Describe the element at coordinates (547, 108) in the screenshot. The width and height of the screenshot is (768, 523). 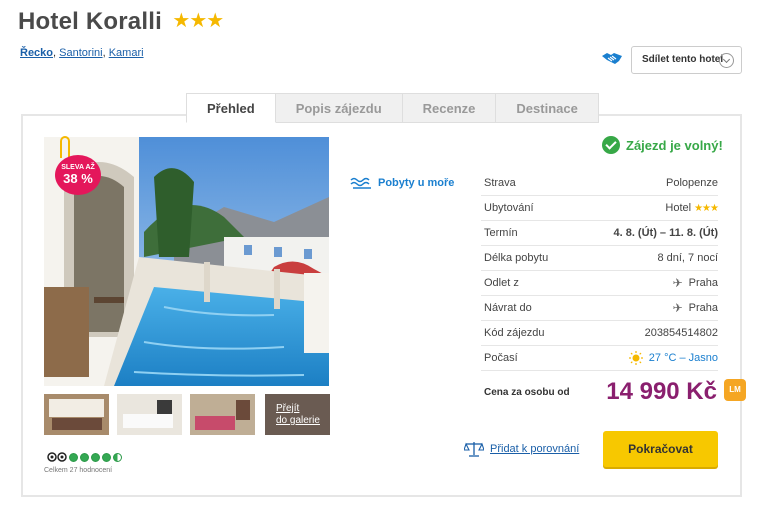
I see `tab-destination: Destinace` at that location.